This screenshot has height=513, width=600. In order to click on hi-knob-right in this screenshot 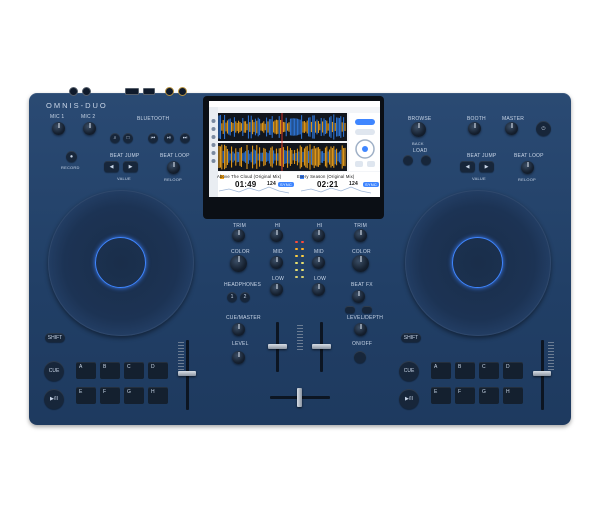, I will do `click(318, 235)`.